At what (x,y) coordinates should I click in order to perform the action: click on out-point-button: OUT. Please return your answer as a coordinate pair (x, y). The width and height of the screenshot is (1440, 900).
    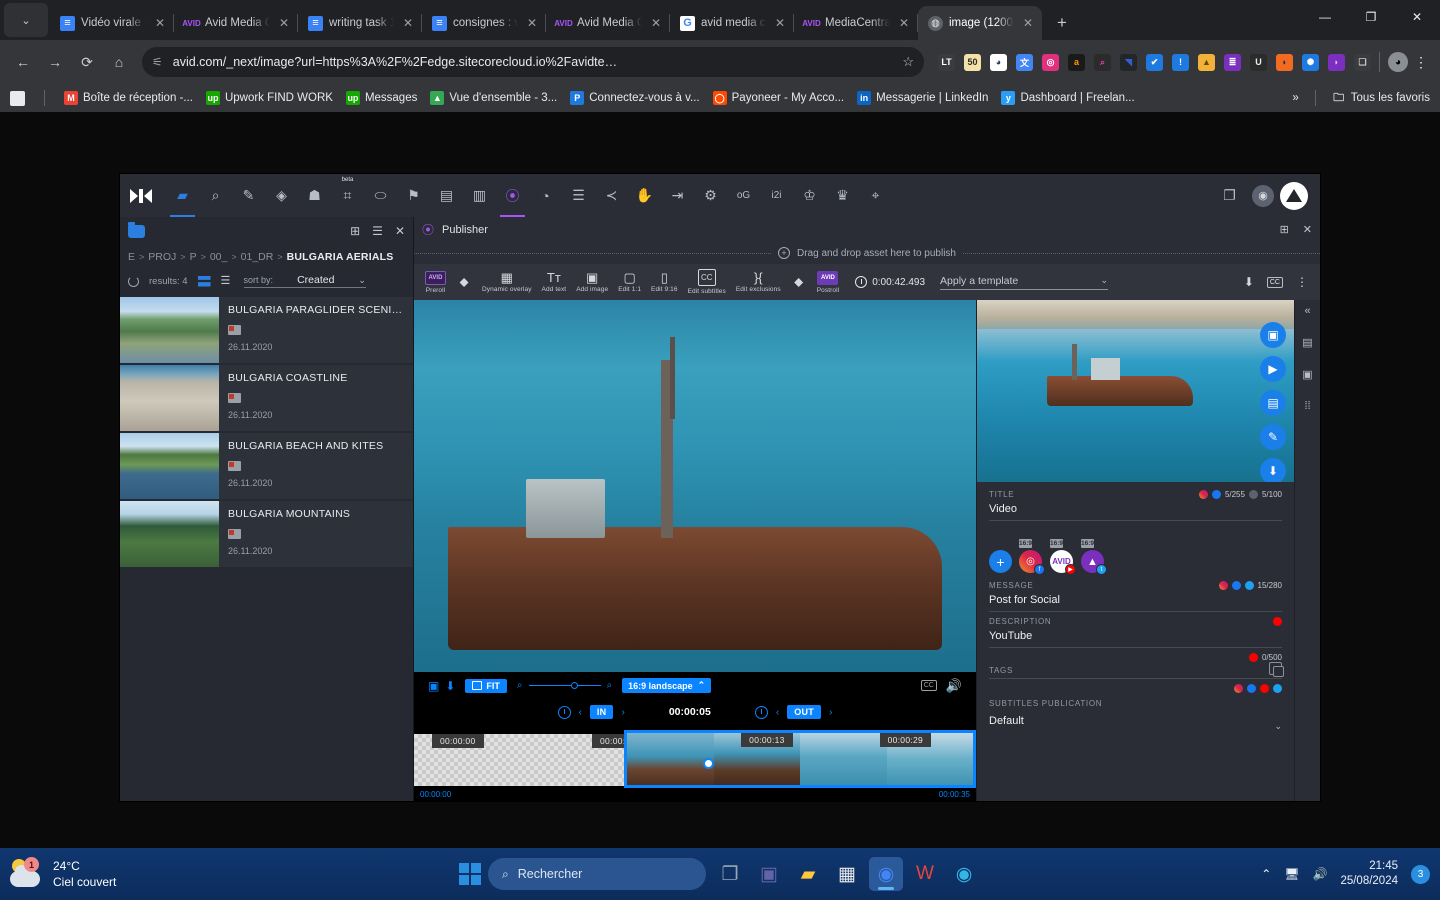
    Looking at the image, I should click on (804, 712).